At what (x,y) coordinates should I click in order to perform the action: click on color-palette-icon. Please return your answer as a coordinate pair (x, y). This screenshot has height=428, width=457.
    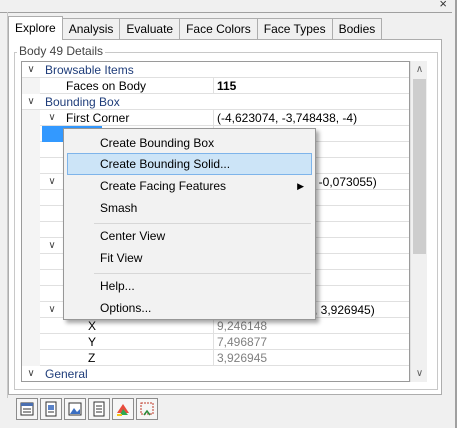
    Looking at the image, I should click on (123, 410).